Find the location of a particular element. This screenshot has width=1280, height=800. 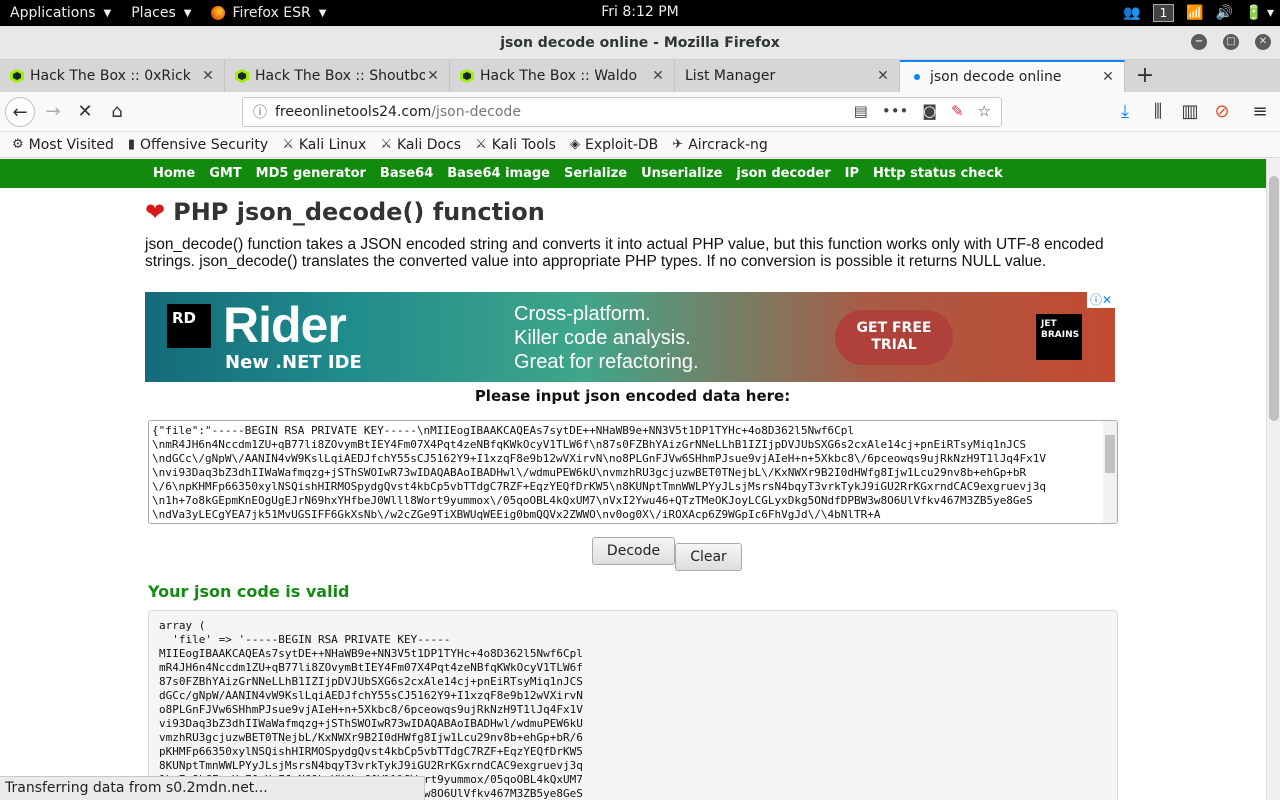

system-tray: 👥 1 📶 🔊 🔋 ▾ is located at coordinates (1198, 13).